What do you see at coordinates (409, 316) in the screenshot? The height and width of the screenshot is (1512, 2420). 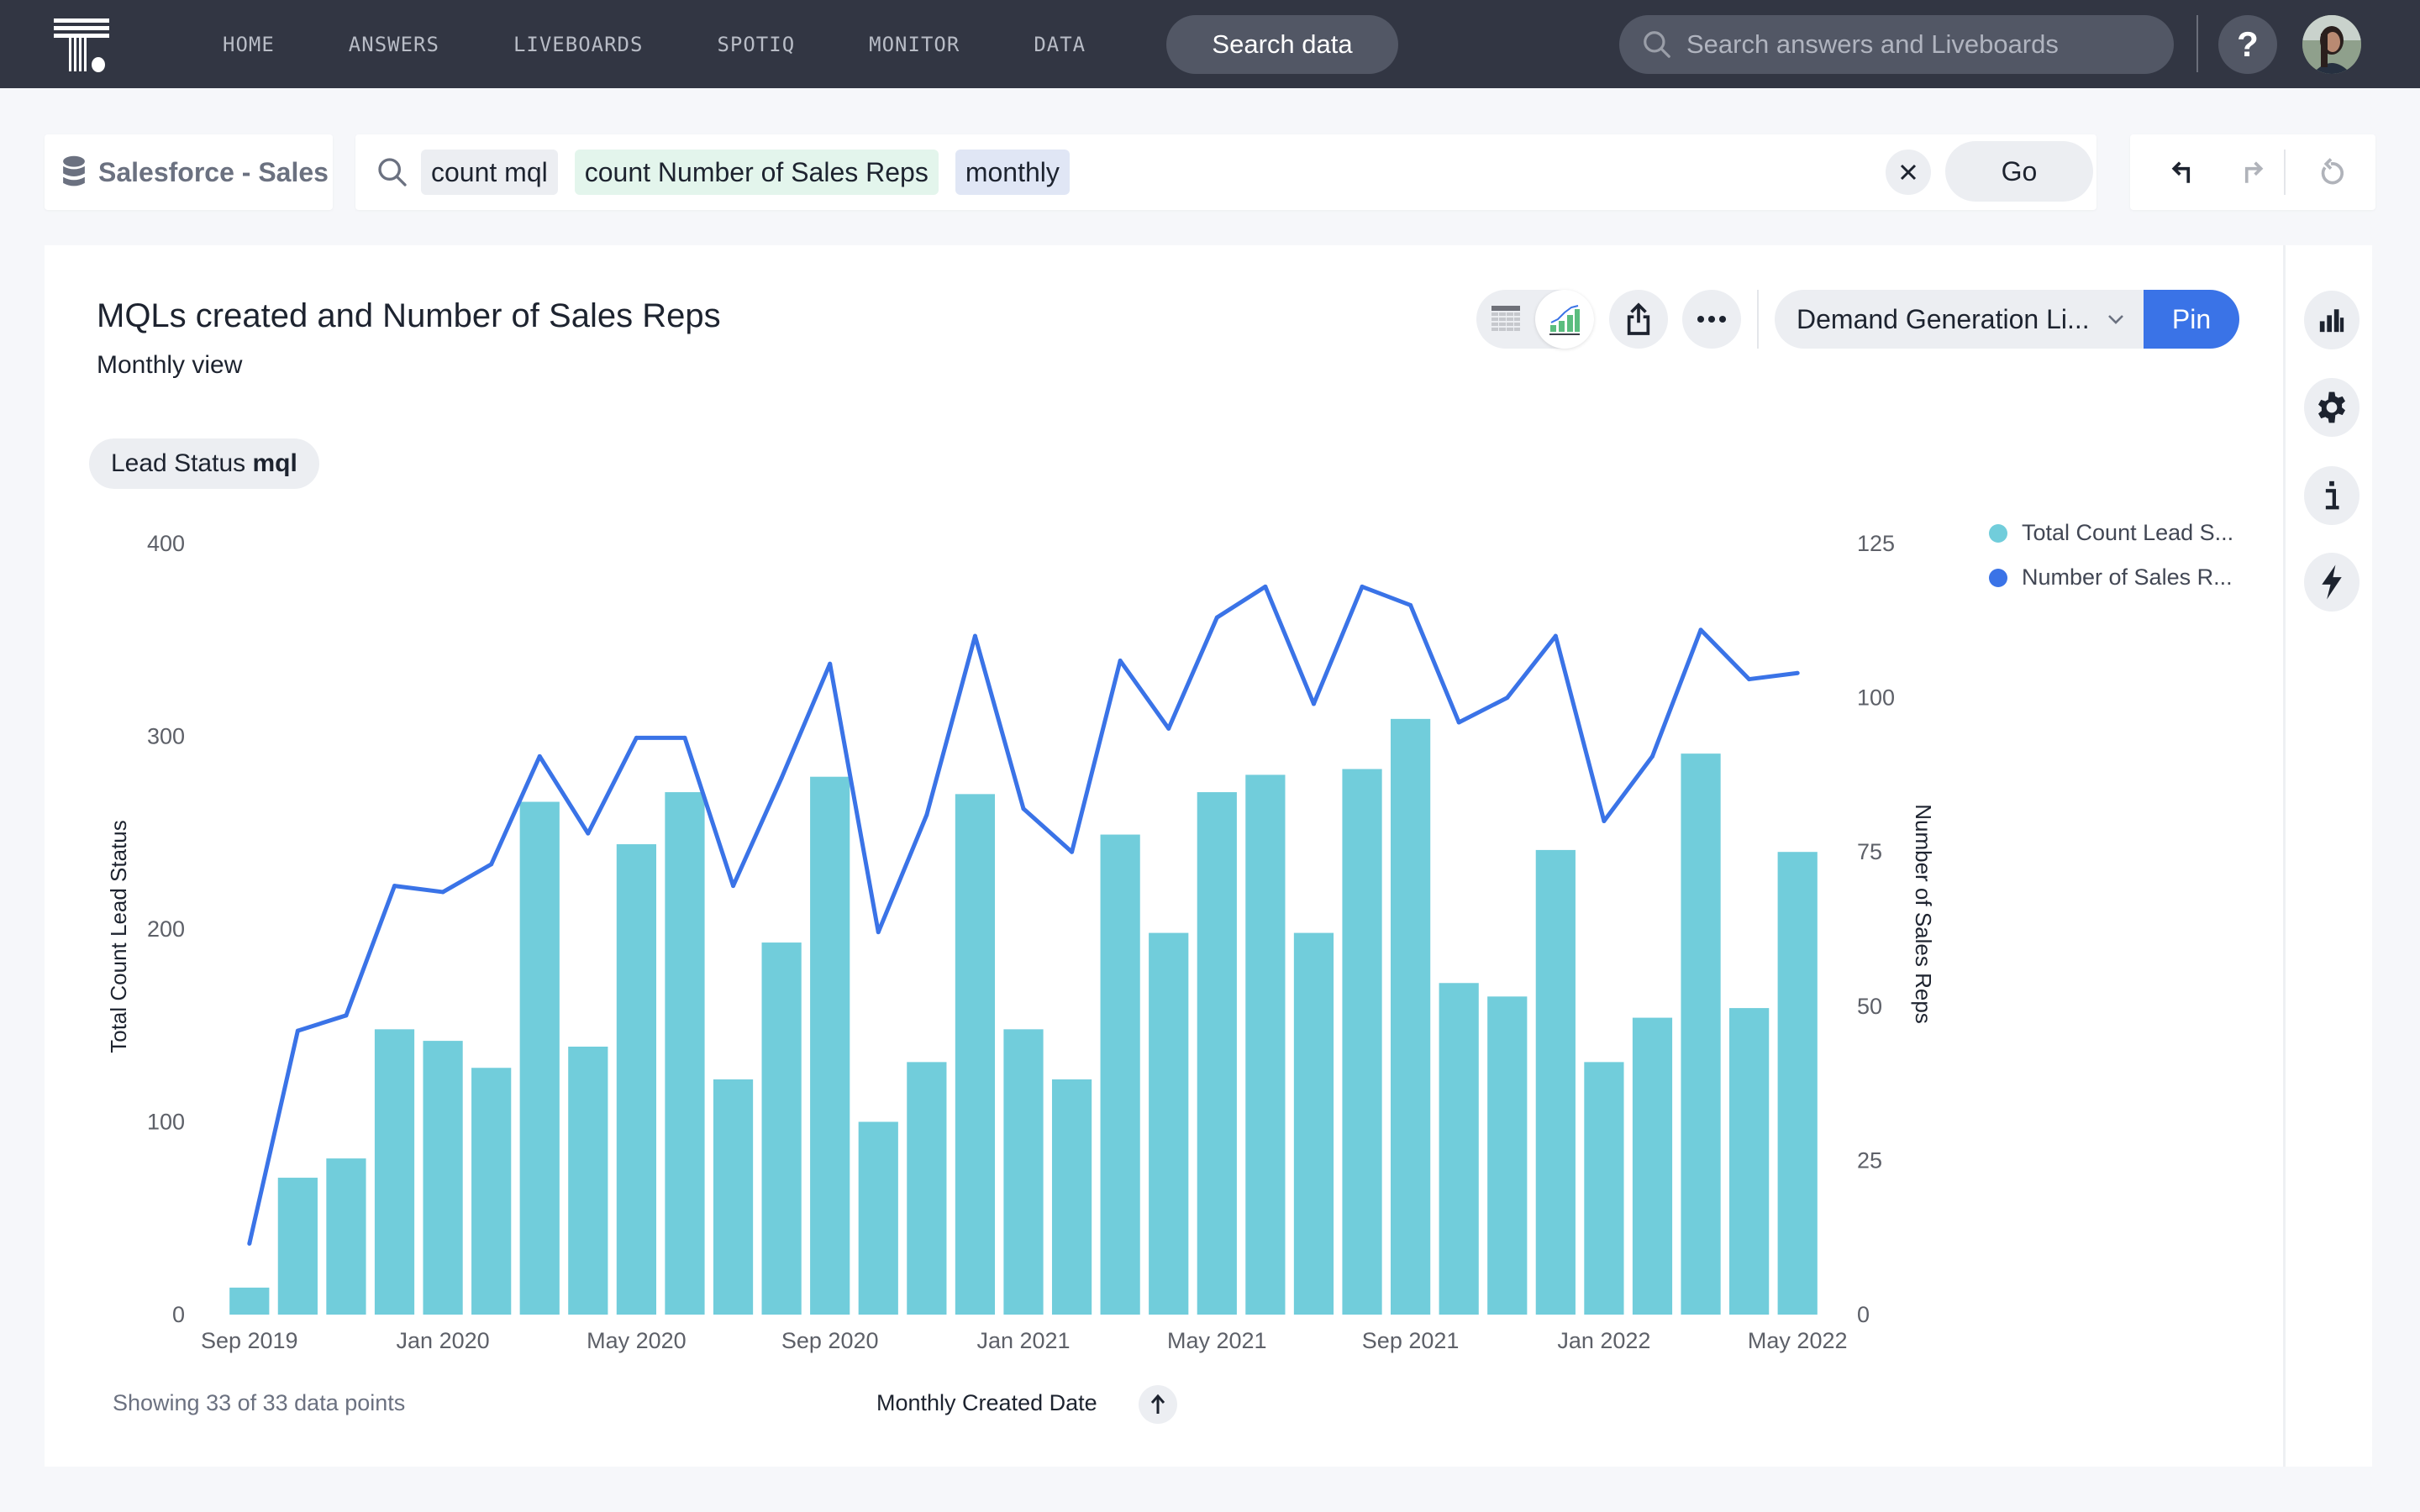 I see `answer-title: MQLs created and Number of Sales Reps` at bounding box center [409, 316].